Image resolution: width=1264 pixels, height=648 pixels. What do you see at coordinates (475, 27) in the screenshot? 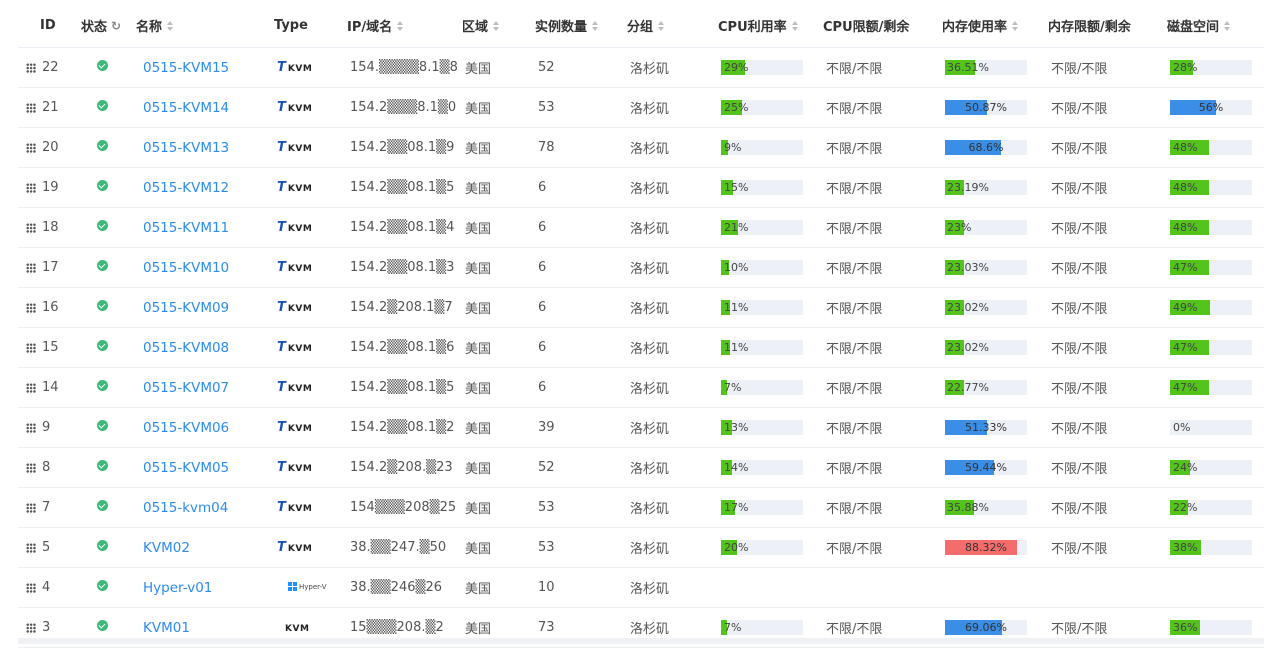
I see `col-region: 区域` at bounding box center [475, 27].